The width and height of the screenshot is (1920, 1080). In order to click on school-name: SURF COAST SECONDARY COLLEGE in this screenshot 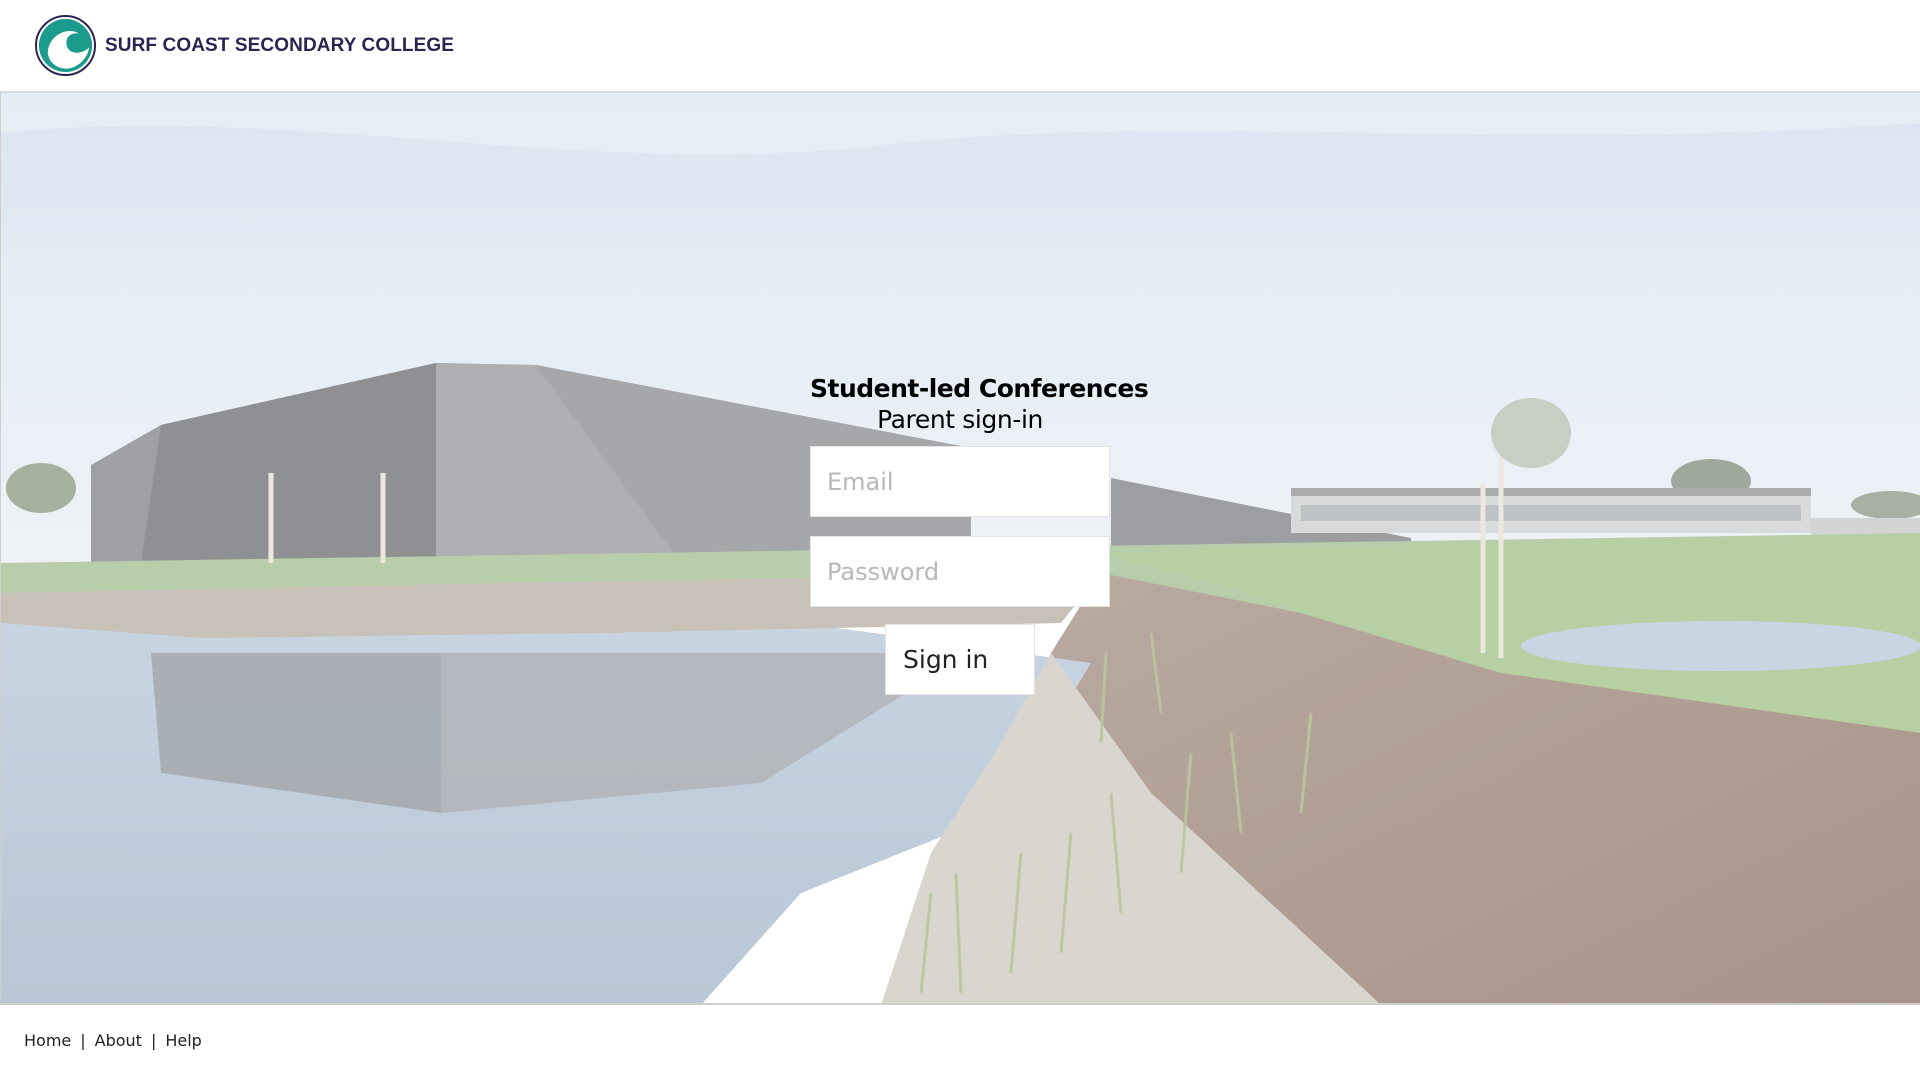, I will do `click(280, 45)`.